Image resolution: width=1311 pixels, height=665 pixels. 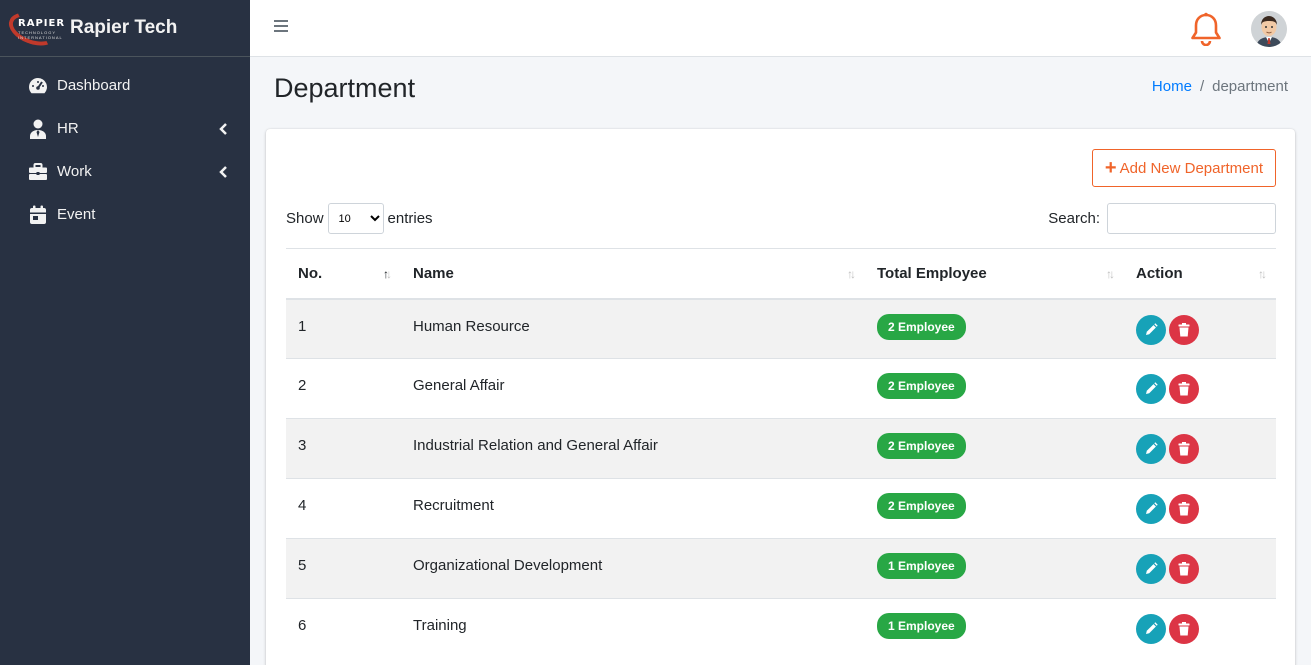 I want to click on hamburger-icon, so click(x=281, y=27).